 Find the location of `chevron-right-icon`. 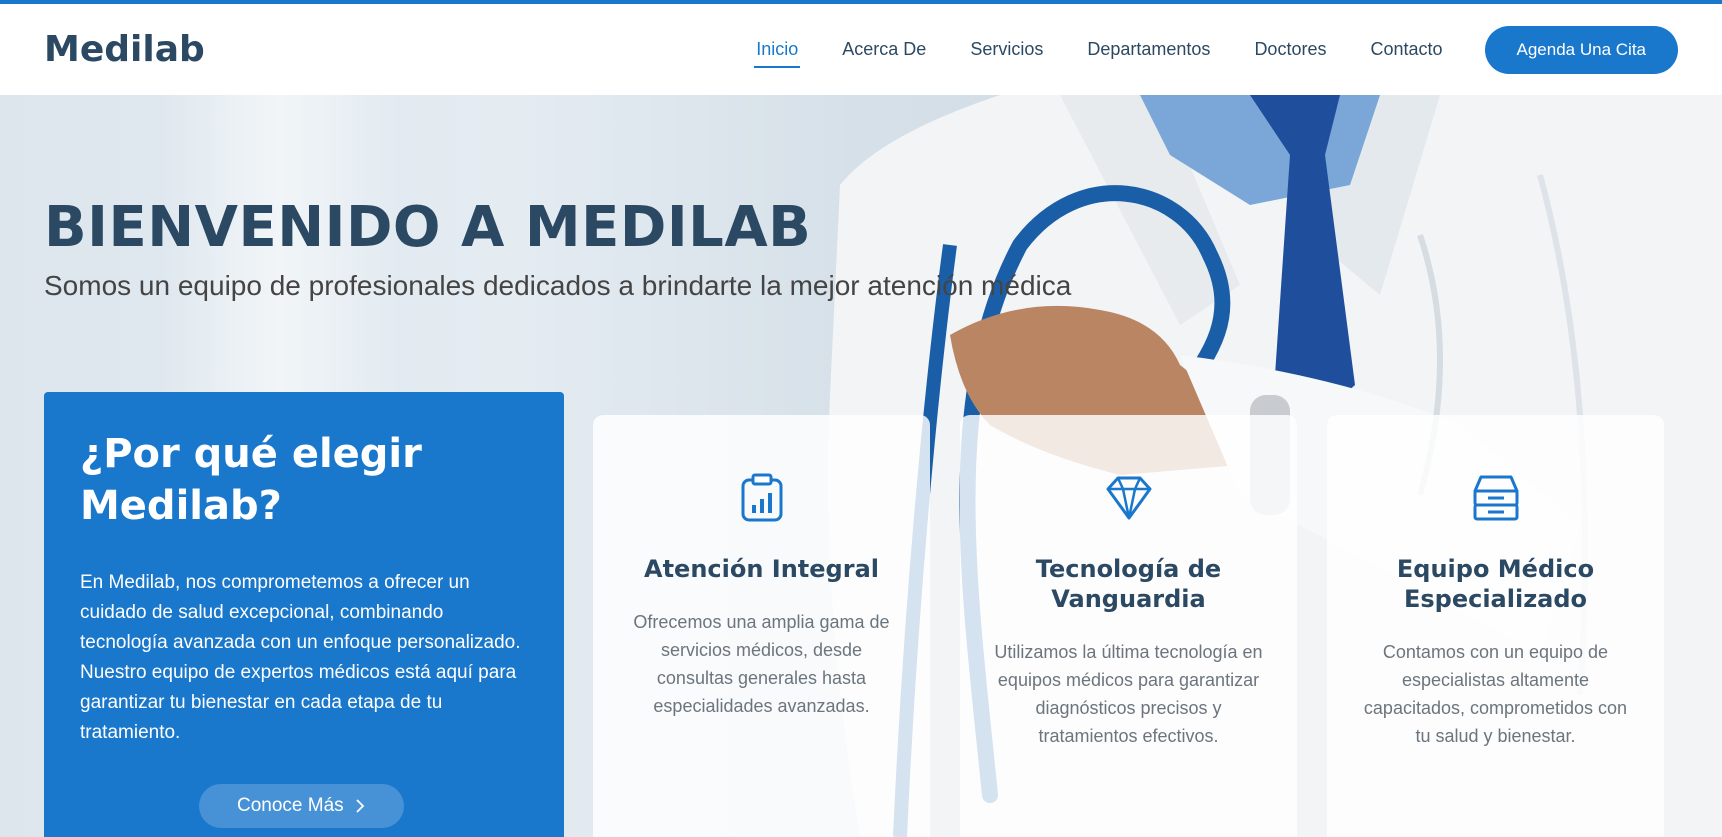

chevron-right-icon is located at coordinates (360, 806).